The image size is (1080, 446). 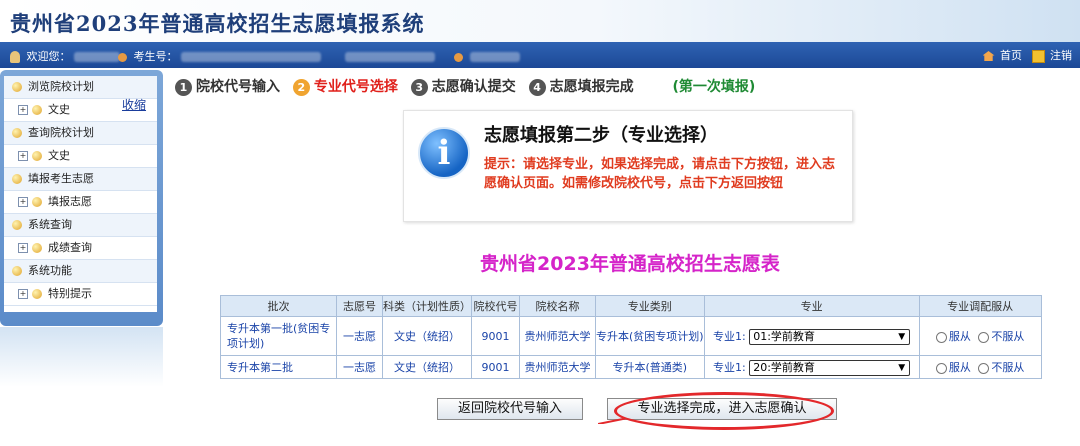 I want to click on exam-id-area: 考生号：, so click(x=319, y=56).